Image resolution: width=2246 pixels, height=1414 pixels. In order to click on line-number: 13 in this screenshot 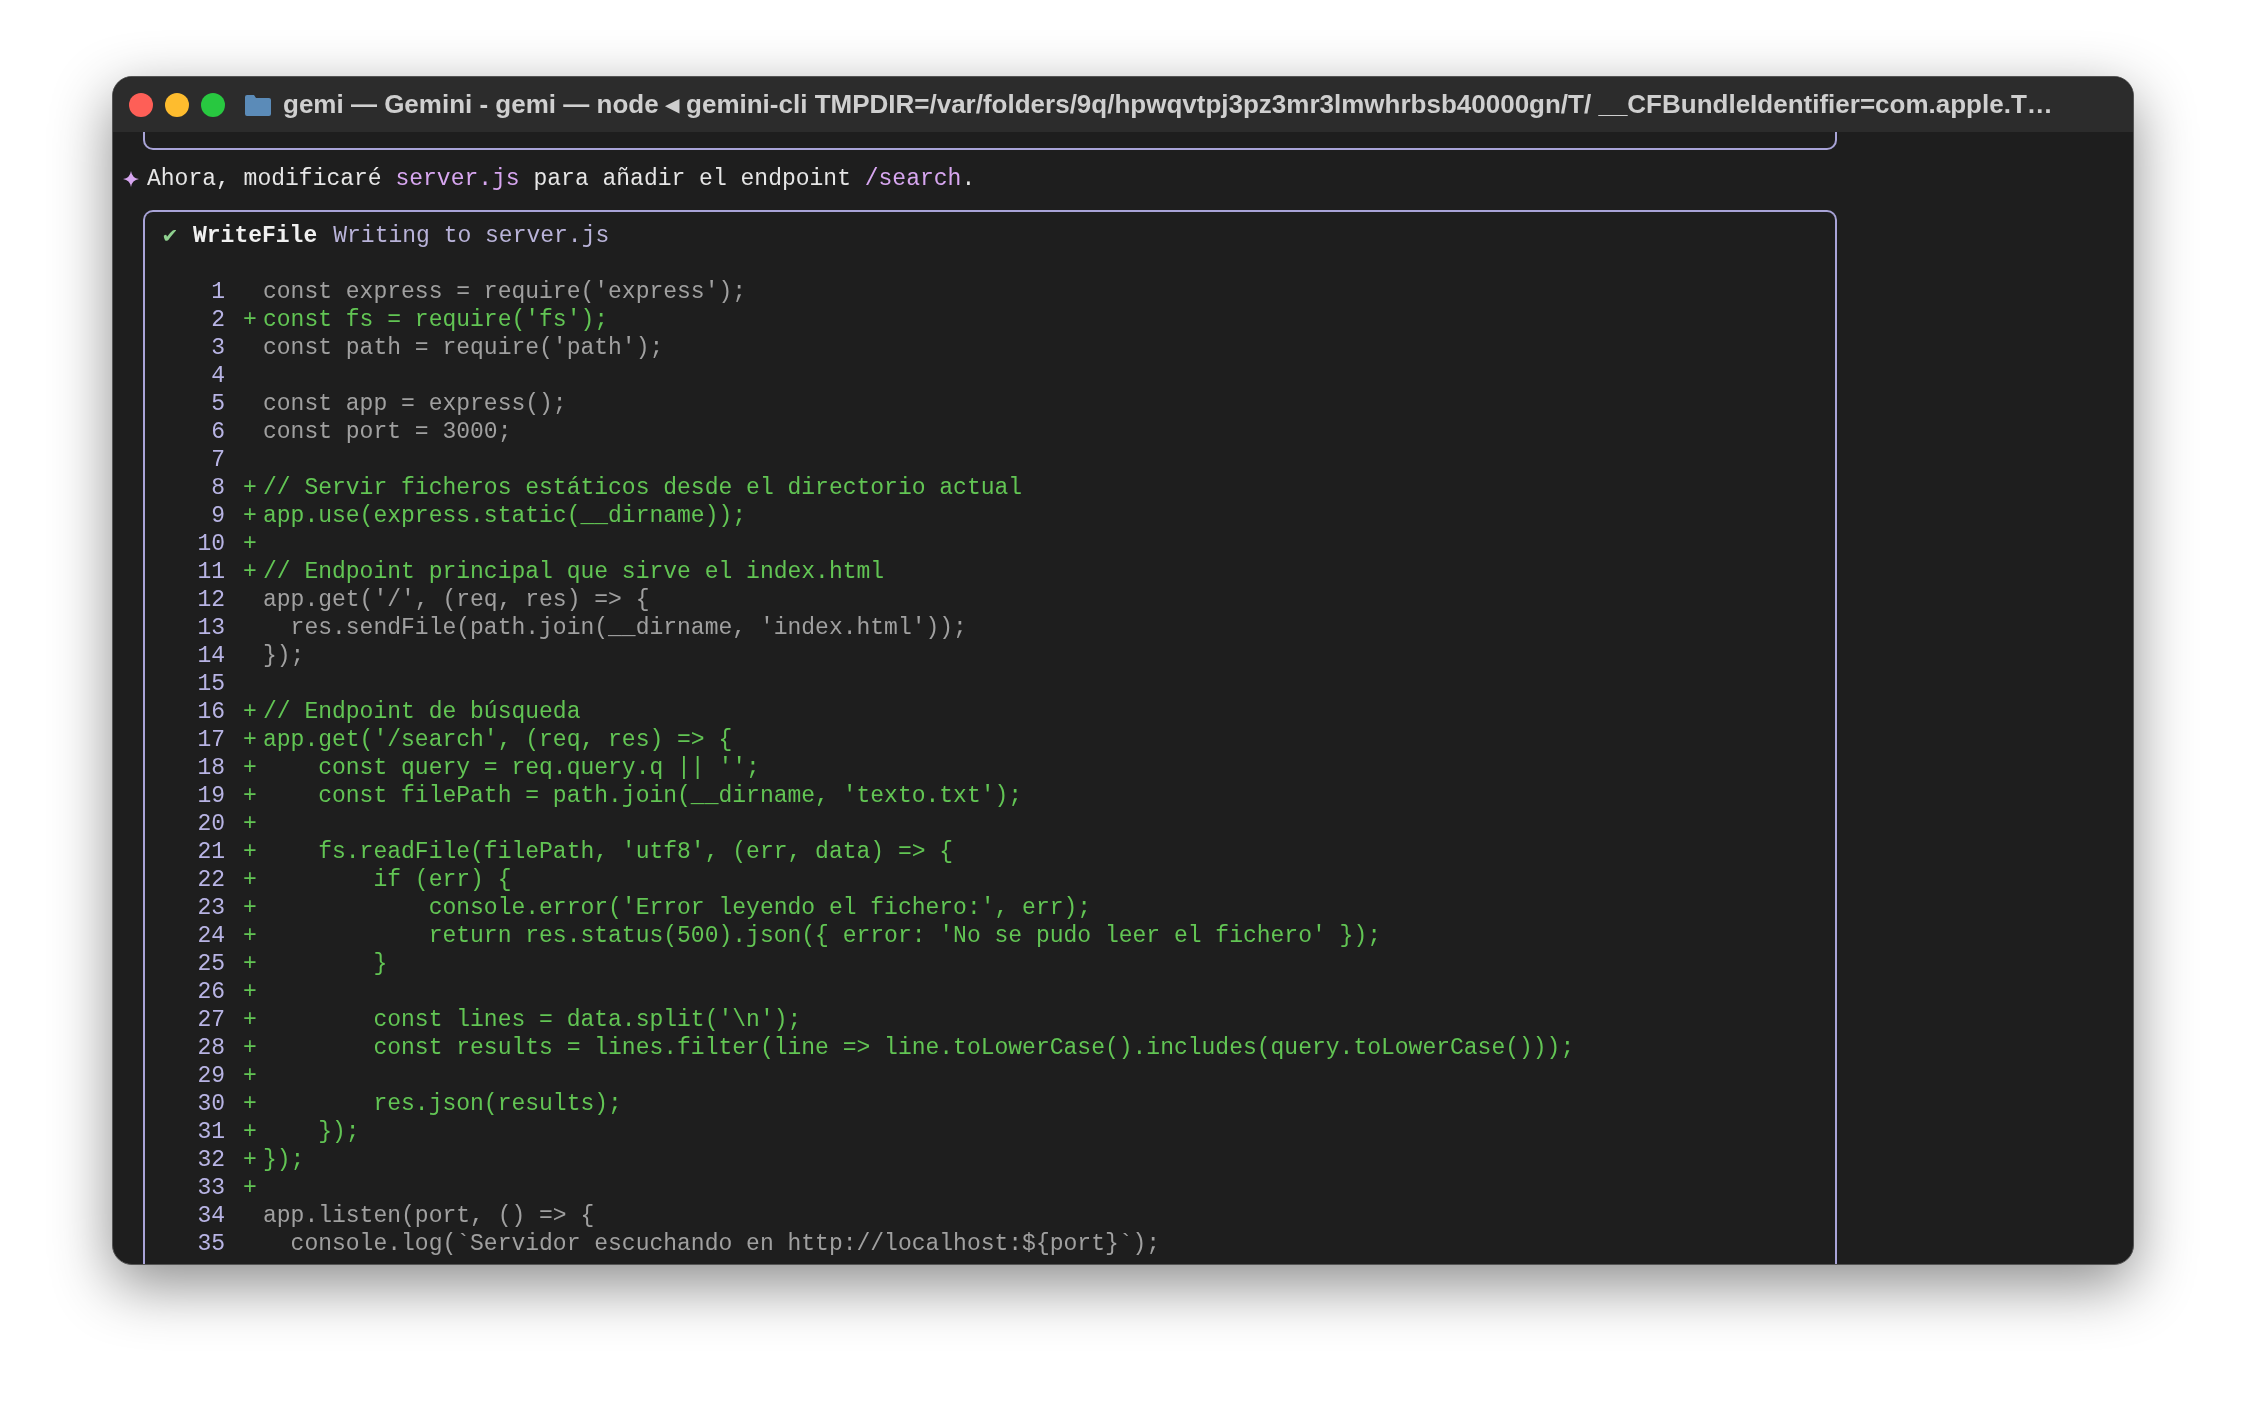, I will do `click(210, 628)`.